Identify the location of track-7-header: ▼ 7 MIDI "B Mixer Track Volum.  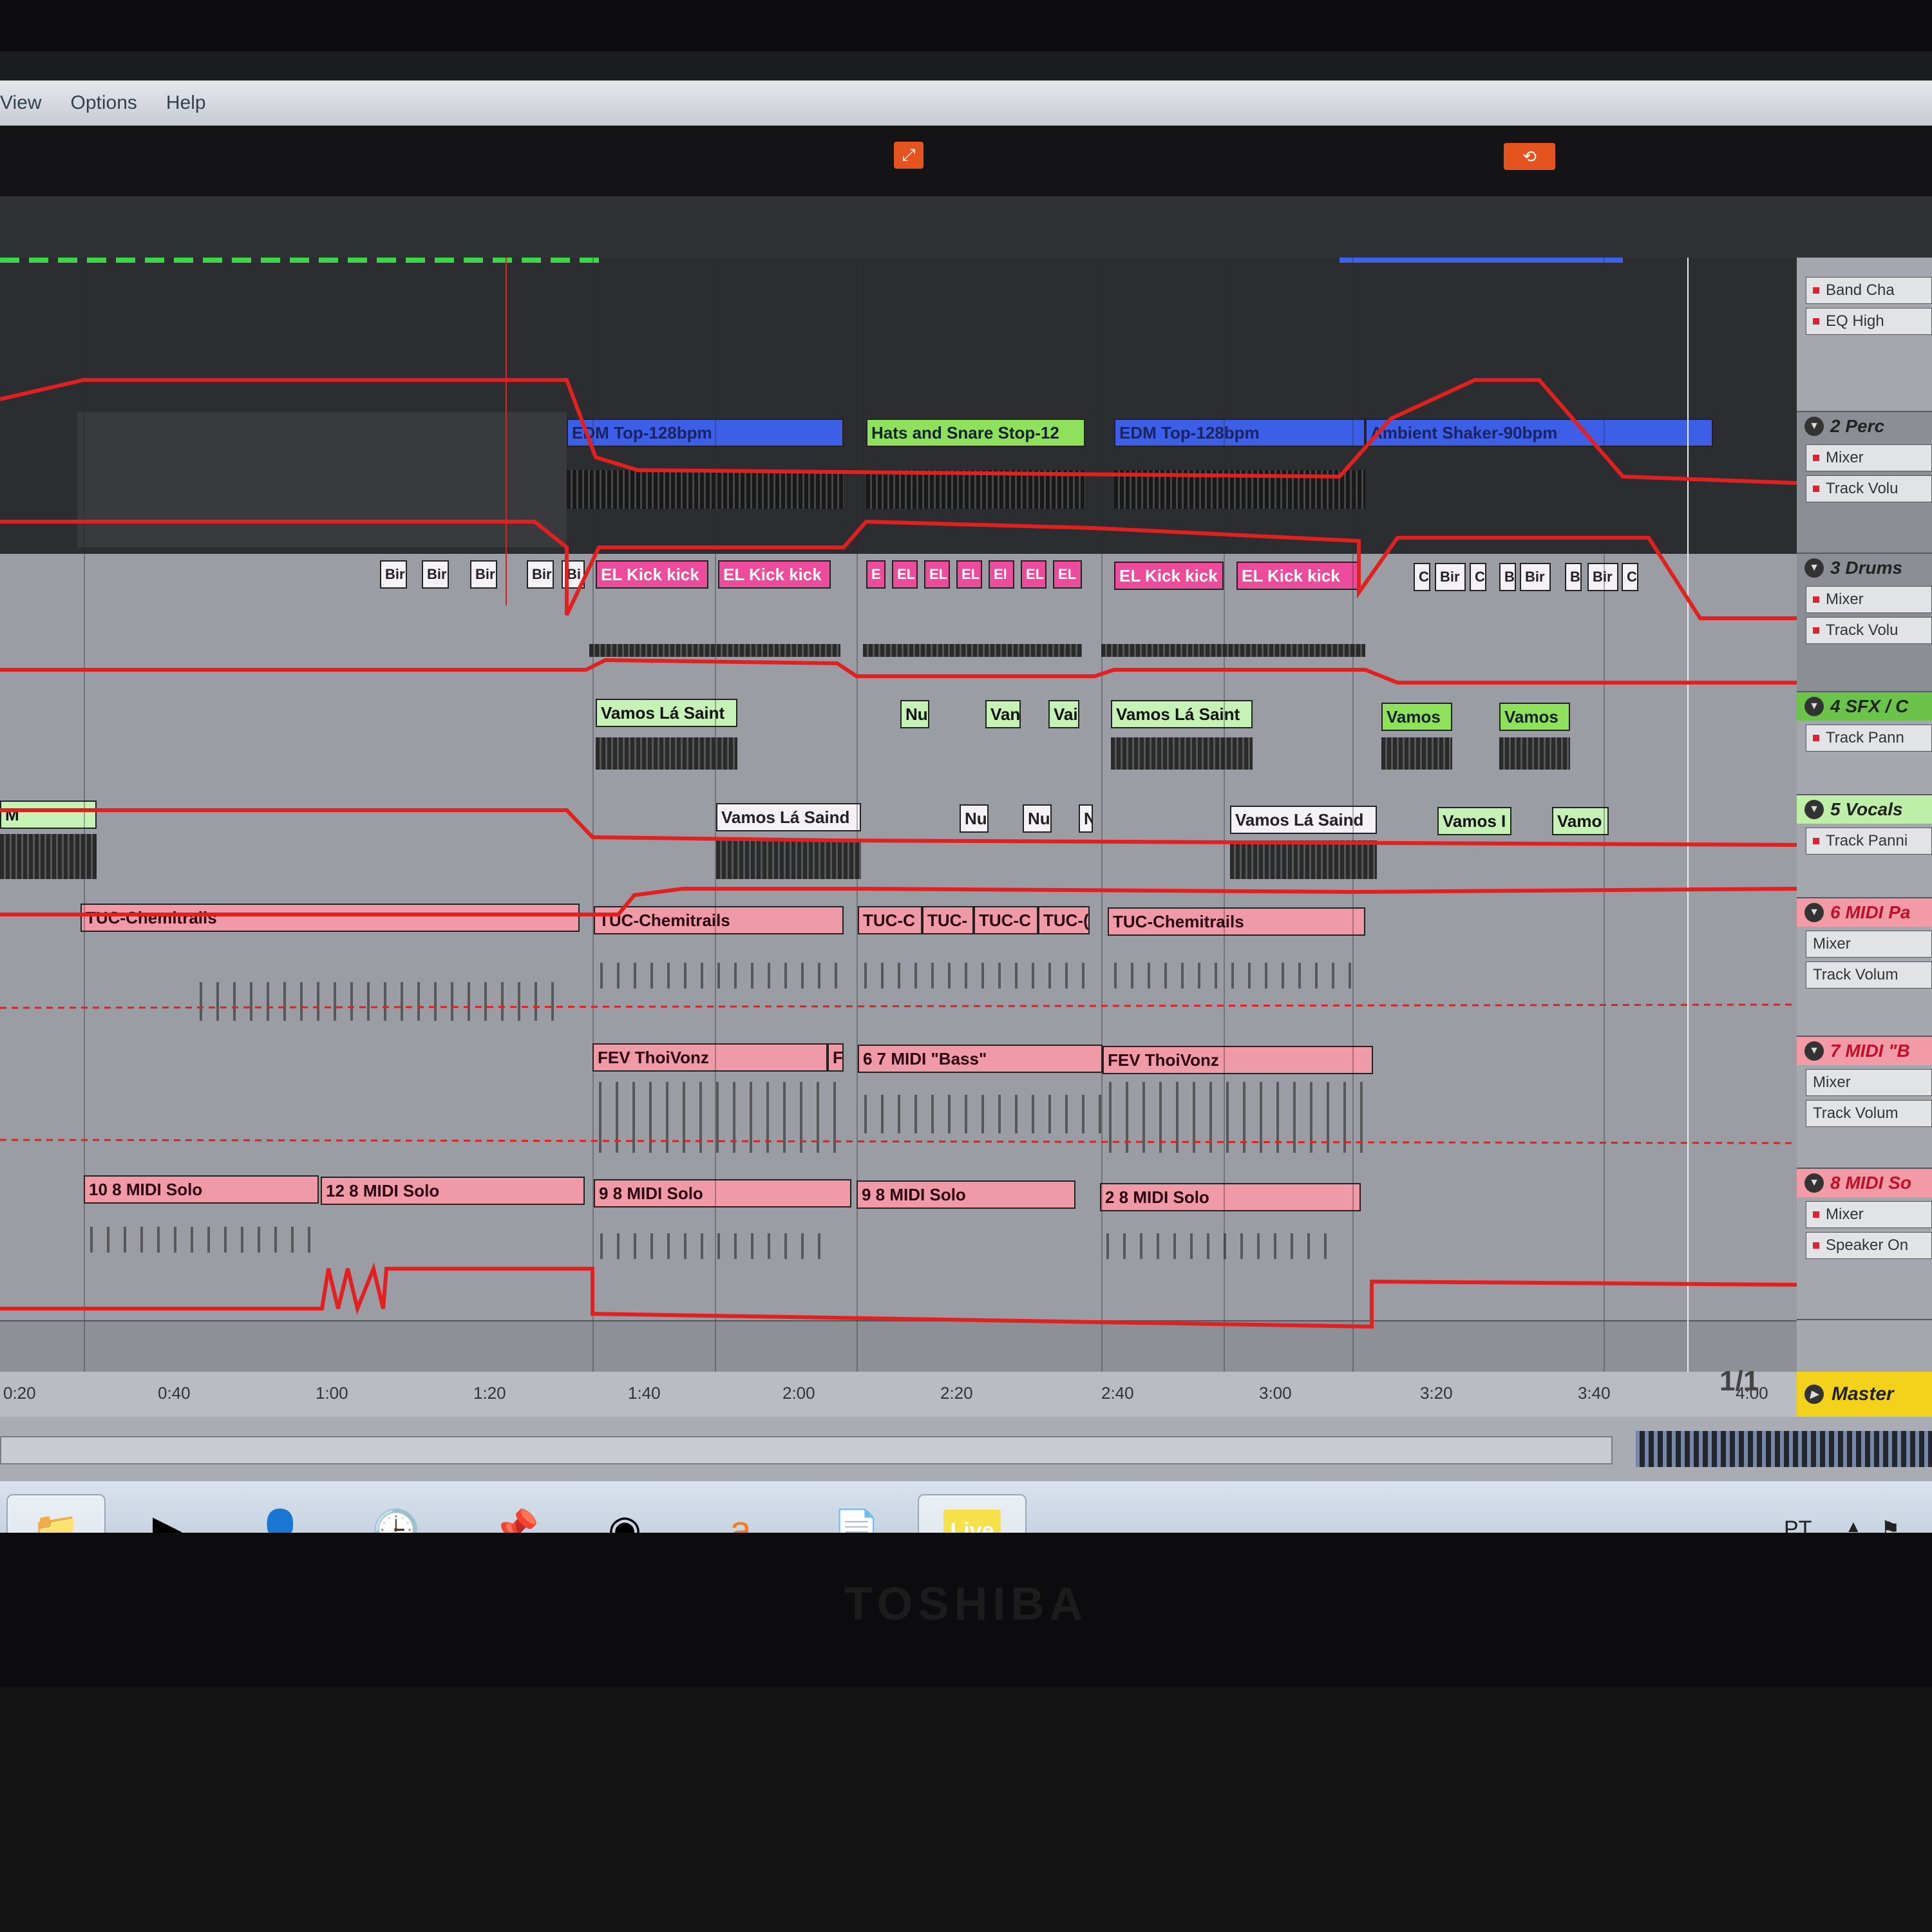
(1865, 1103).